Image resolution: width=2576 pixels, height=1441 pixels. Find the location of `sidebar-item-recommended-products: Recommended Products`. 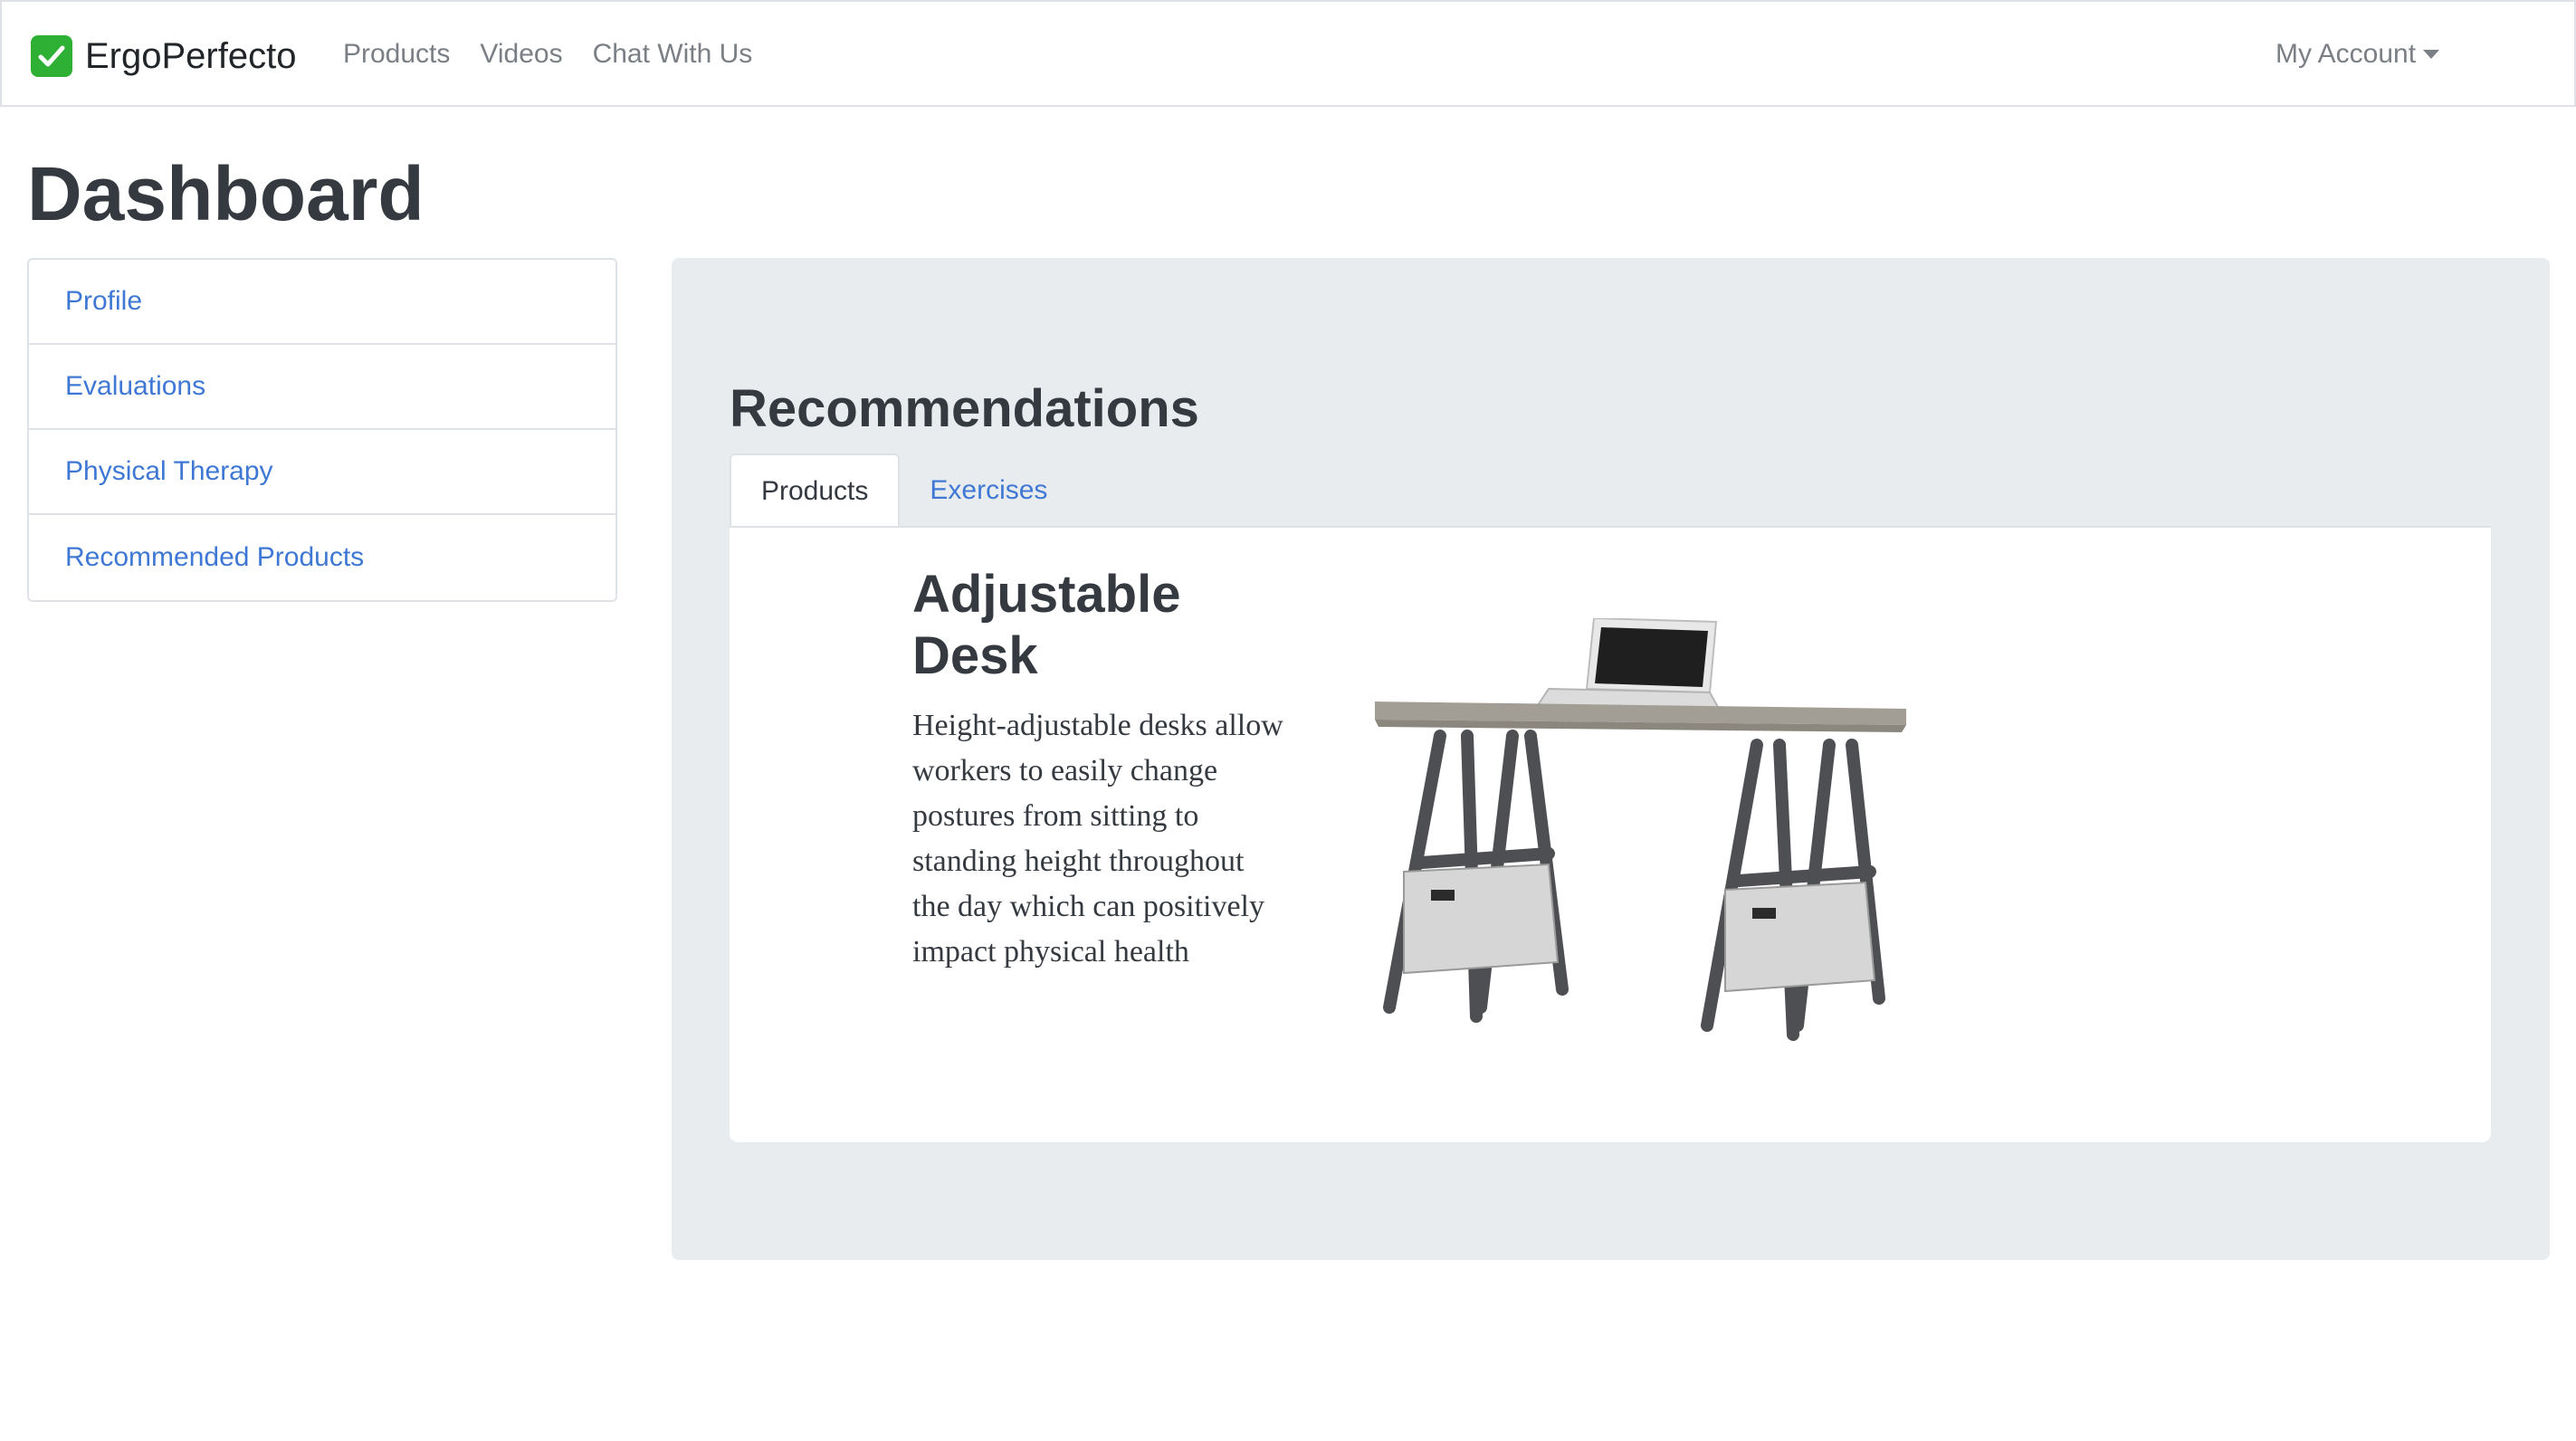

sidebar-item-recommended-products: Recommended Products is located at coordinates (322, 557).